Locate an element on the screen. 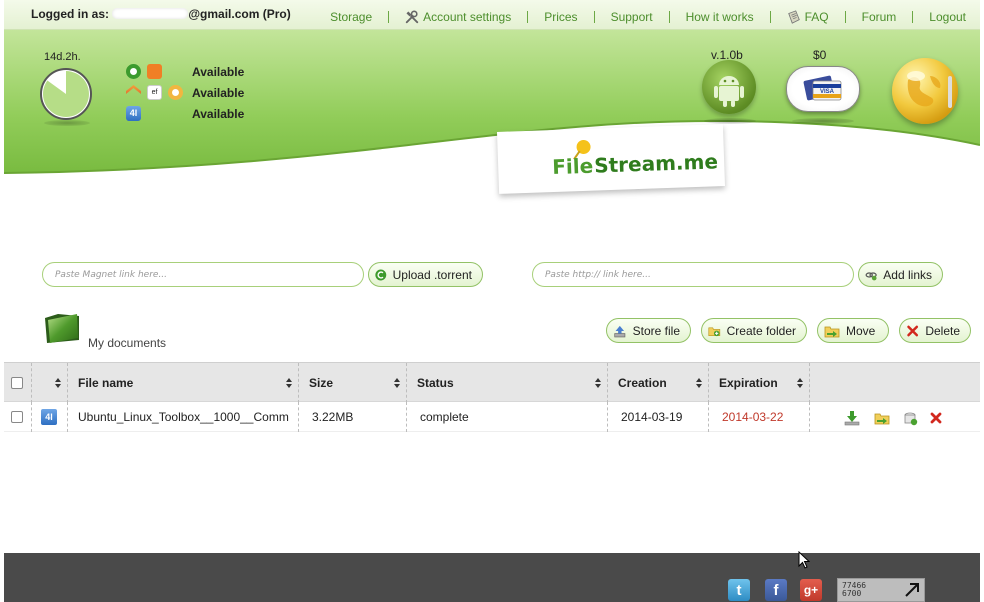 This screenshot has height=602, width=984. filename-cell: Ubuntu_Linux_Toolbox__1000__Comm is located at coordinates (183, 417).